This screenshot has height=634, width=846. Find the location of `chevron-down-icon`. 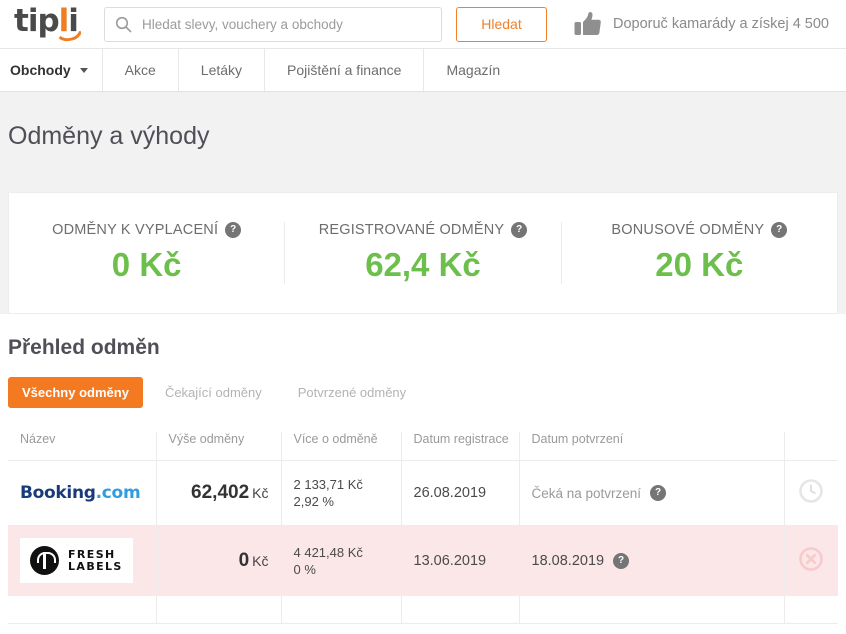

chevron-down-icon is located at coordinates (83, 70).